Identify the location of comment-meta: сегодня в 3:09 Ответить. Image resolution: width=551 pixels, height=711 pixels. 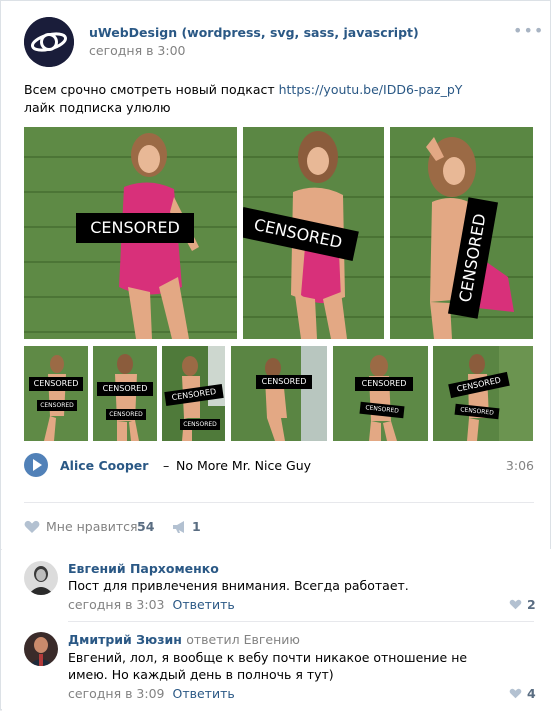
(151, 693).